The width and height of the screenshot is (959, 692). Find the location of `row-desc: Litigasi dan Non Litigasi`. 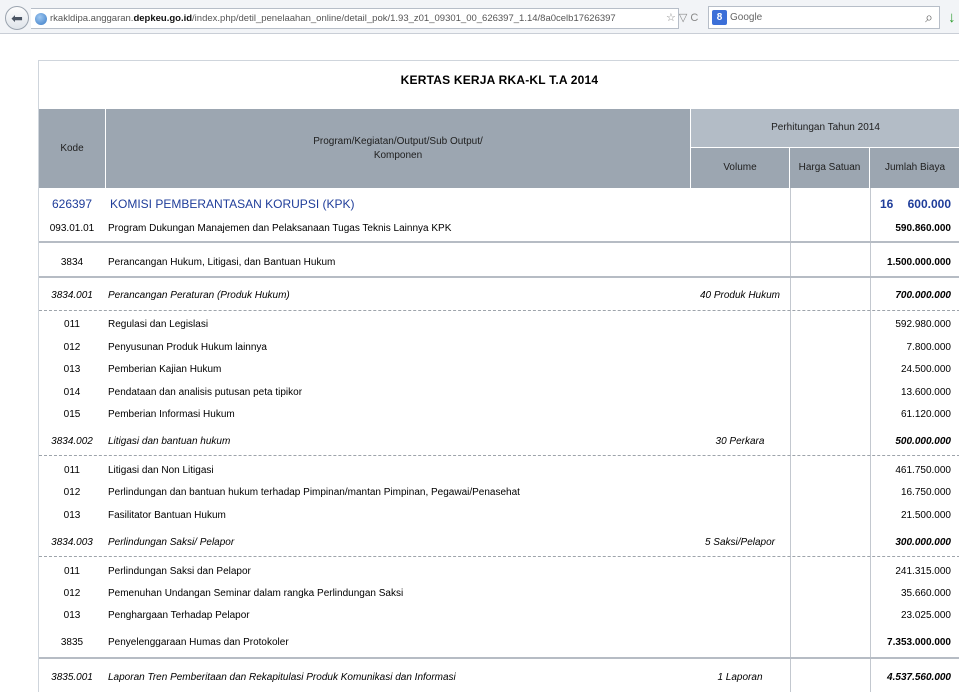

row-desc: Litigasi dan Non Litigasi is located at coordinates (161, 470).